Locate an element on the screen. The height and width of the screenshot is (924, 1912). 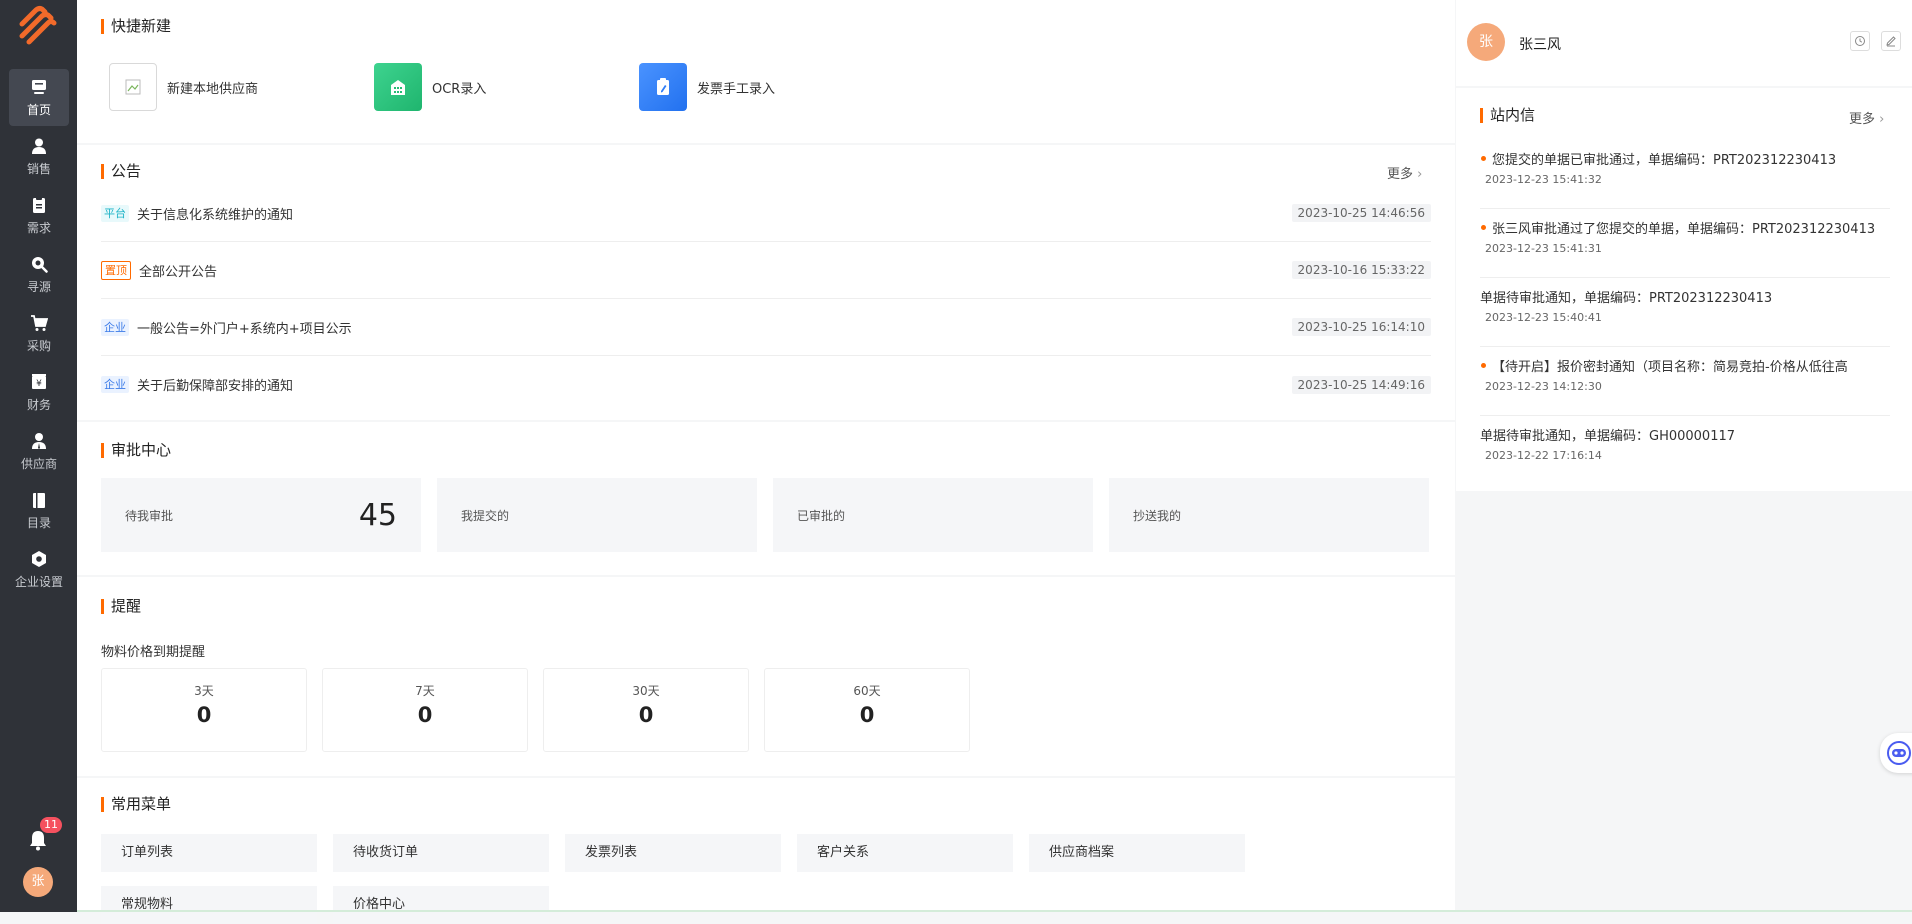
robot-icon is located at coordinates (1899, 753).